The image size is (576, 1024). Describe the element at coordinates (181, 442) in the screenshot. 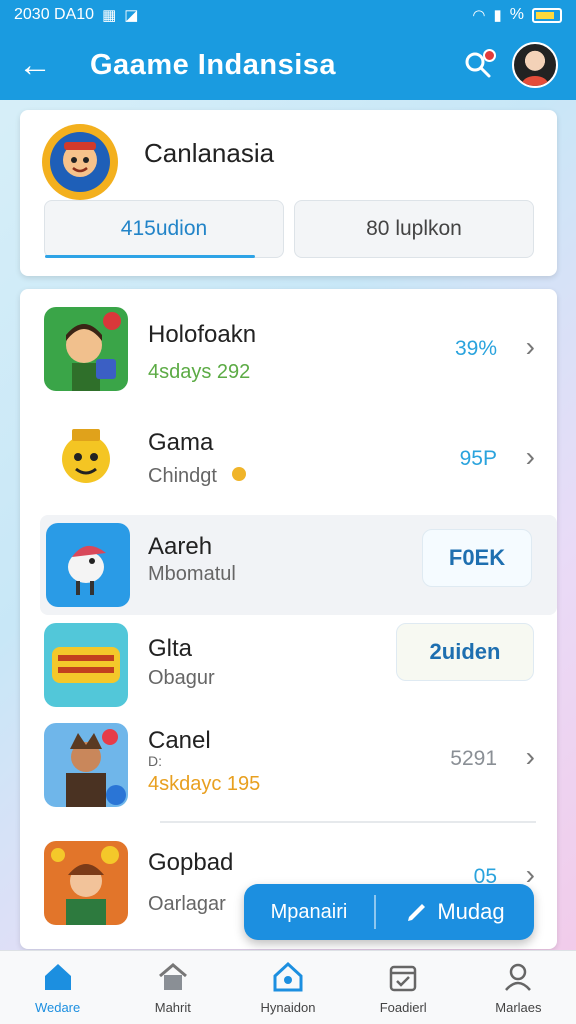

I see `game-name: Gama` at that location.